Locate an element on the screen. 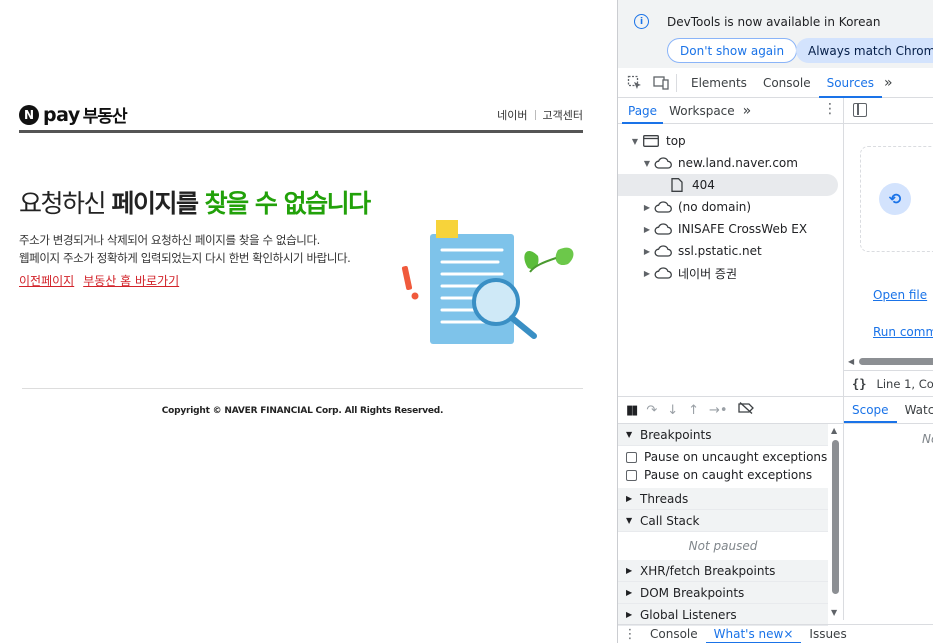 The width and height of the screenshot is (933, 643). pause-caught-checkbox: Pause on caught exceptions is located at coordinates (723, 475).